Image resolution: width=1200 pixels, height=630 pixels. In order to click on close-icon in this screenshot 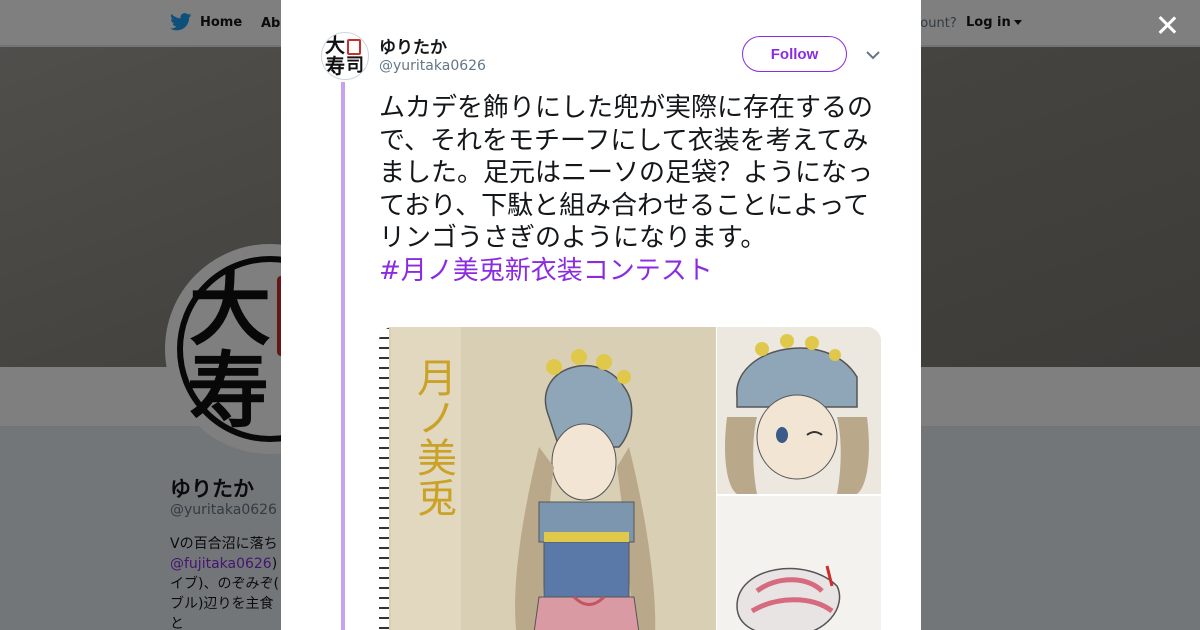, I will do `click(1167, 25)`.